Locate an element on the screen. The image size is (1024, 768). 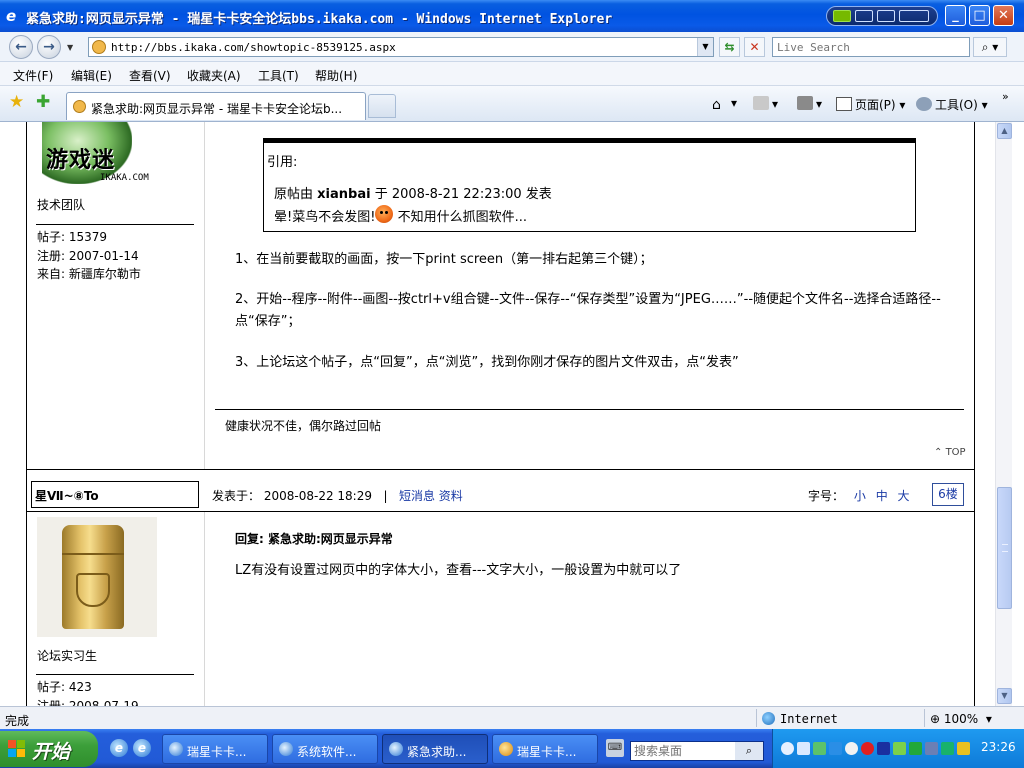
nvidia-toolbar is located at coordinates (882, 16).